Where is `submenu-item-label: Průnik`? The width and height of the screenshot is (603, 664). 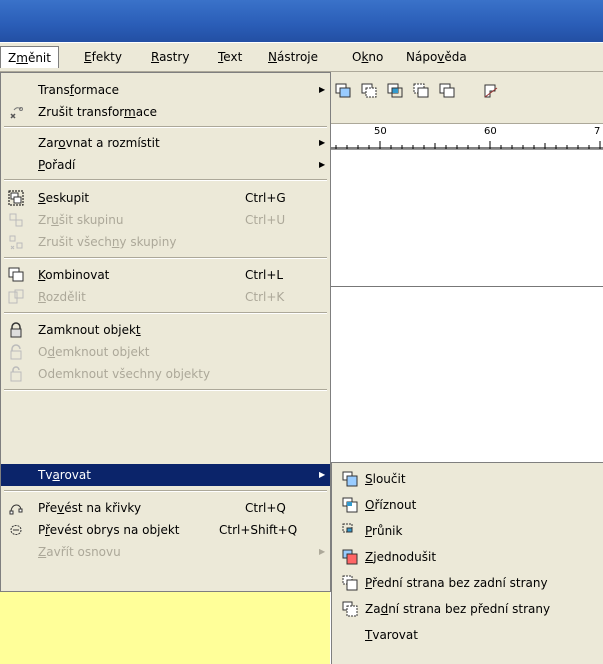 submenu-item-label: Průnik is located at coordinates (384, 531).